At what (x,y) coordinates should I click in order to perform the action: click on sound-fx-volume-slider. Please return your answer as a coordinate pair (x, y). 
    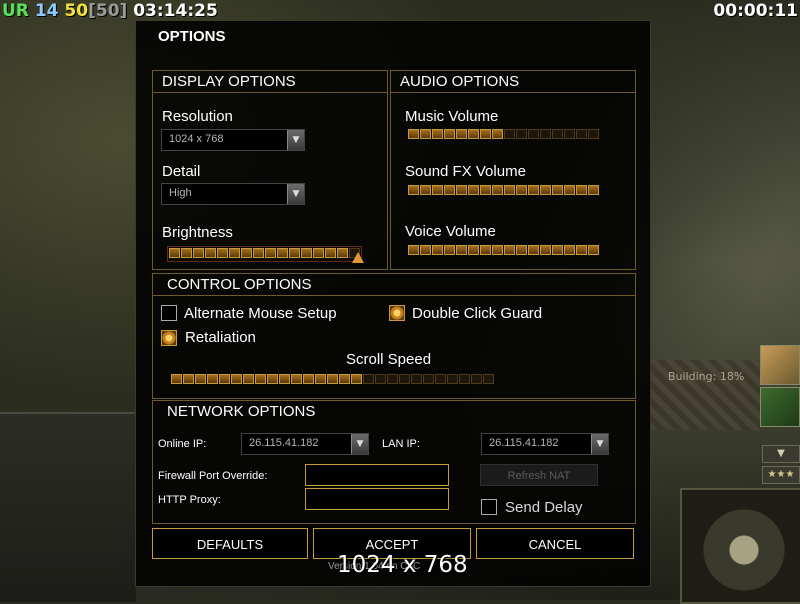
    Looking at the image, I should click on (503, 191).